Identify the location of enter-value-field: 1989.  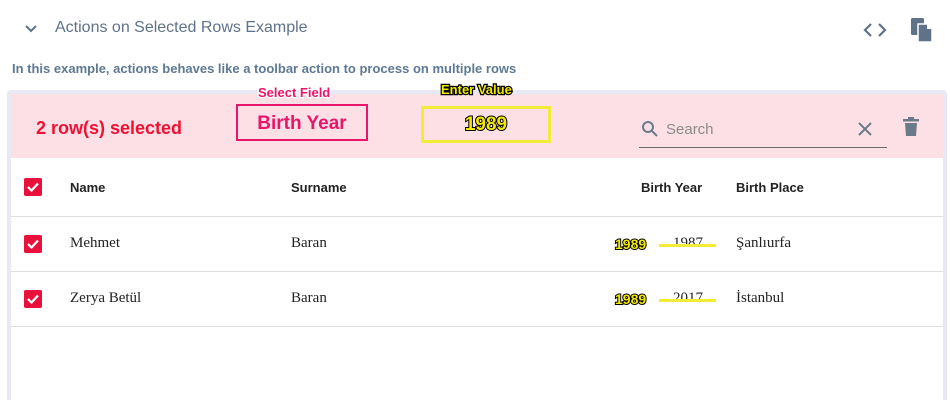
(486, 124).